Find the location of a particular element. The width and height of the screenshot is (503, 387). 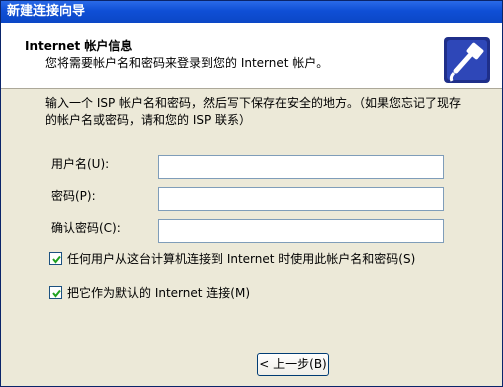

any-user-option: 任何用户从这台计算机连接到 Internet 时使用此帐户名和密码(S) is located at coordinates (232, 258).